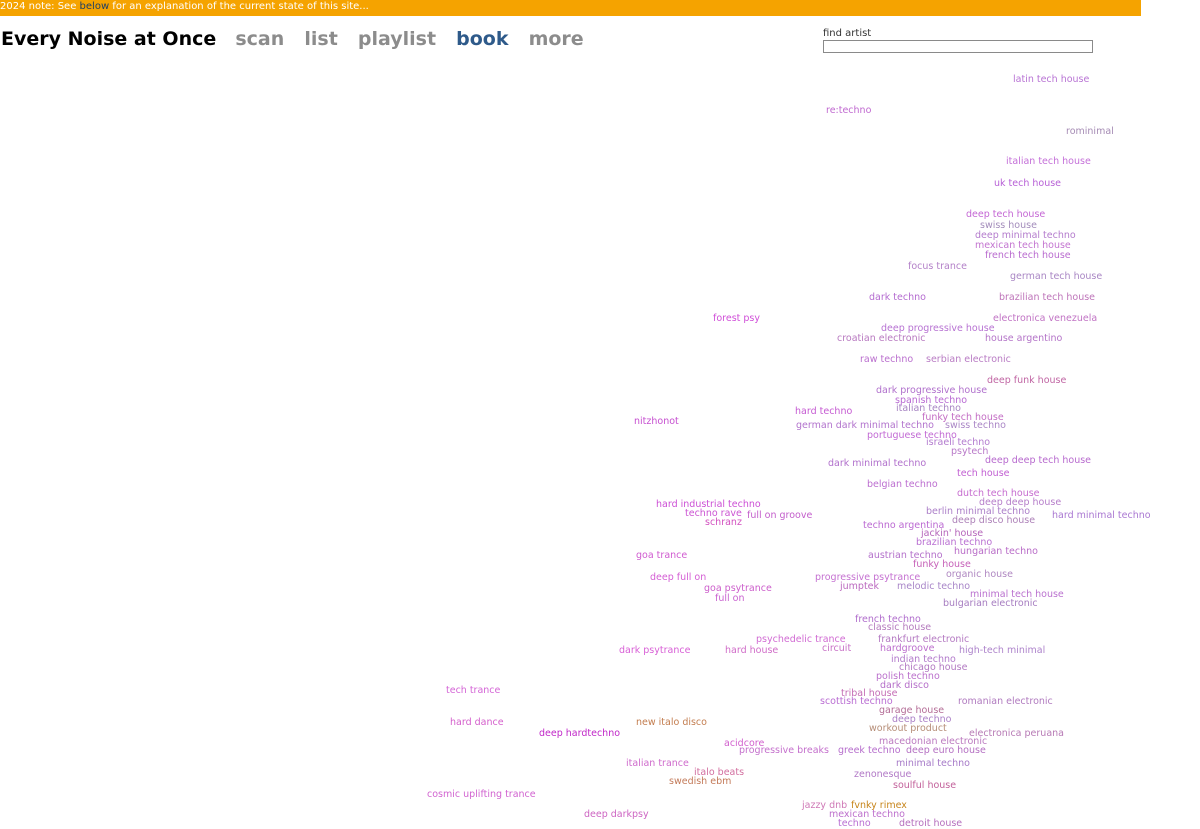 The height and width of the screenshot is (829, 1200). What do you see at coordinates (108, 39) in the screenshot?
I see `site-title: Every Noise at Once` at bounding box center [108, 39].